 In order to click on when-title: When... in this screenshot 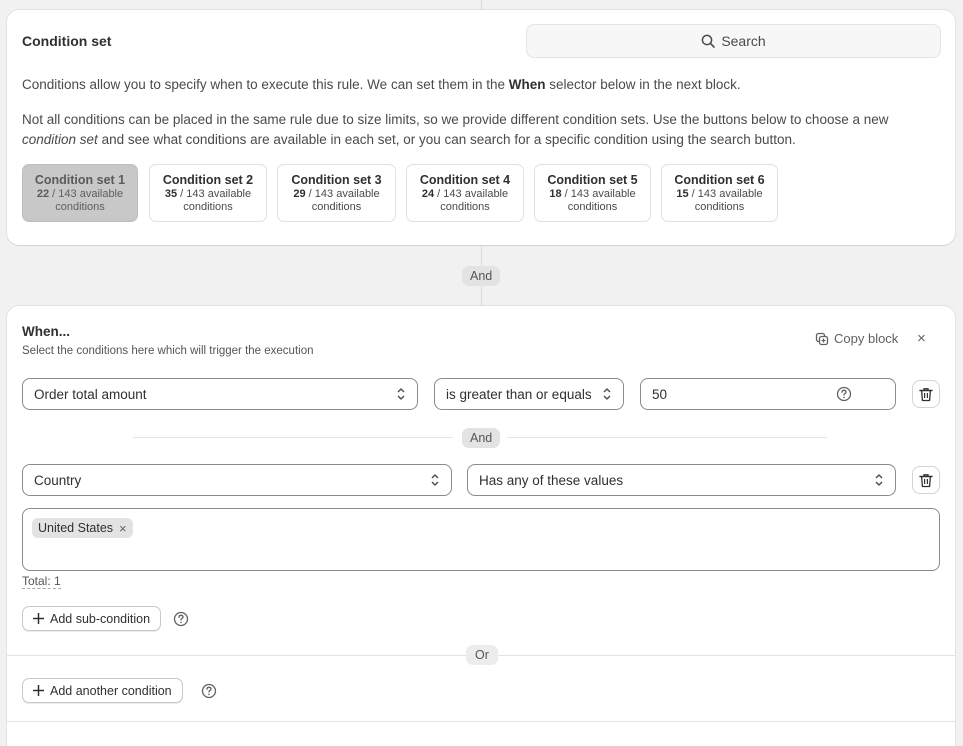, I will do `click(46, 331)`.